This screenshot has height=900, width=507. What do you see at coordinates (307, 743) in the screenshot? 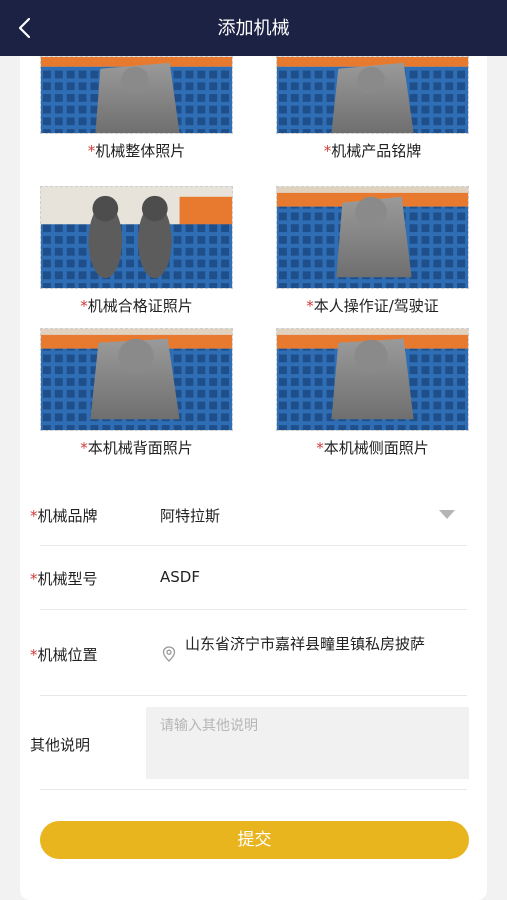
I see `notes-textarea` at bounding box center [307, 743].